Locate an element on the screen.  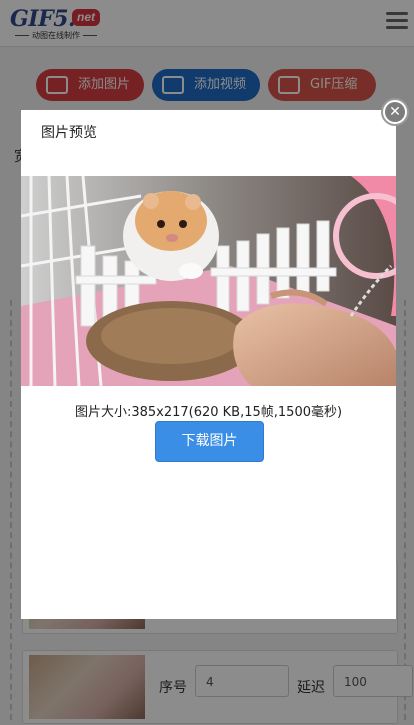
close-modal-button: ✕ is located at coordinates (395, 112).